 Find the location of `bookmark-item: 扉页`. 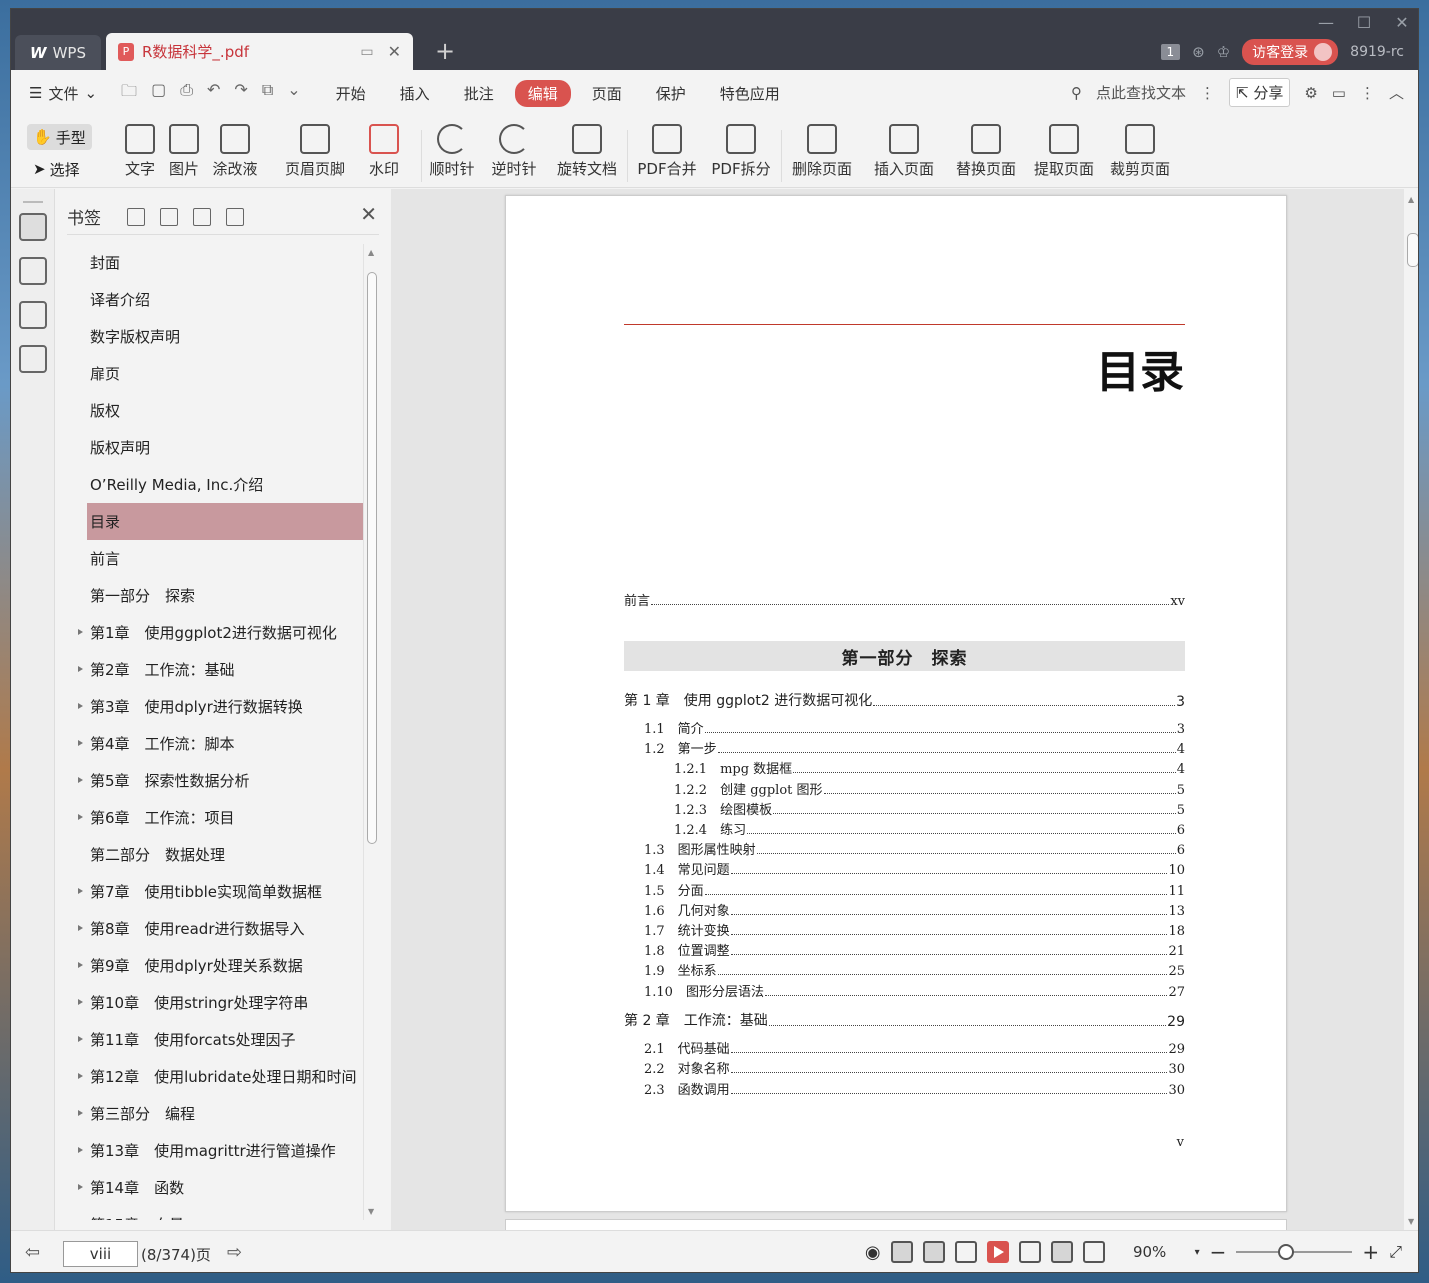

bookmark-item: 扉页 is located at coordinates (215, 373).